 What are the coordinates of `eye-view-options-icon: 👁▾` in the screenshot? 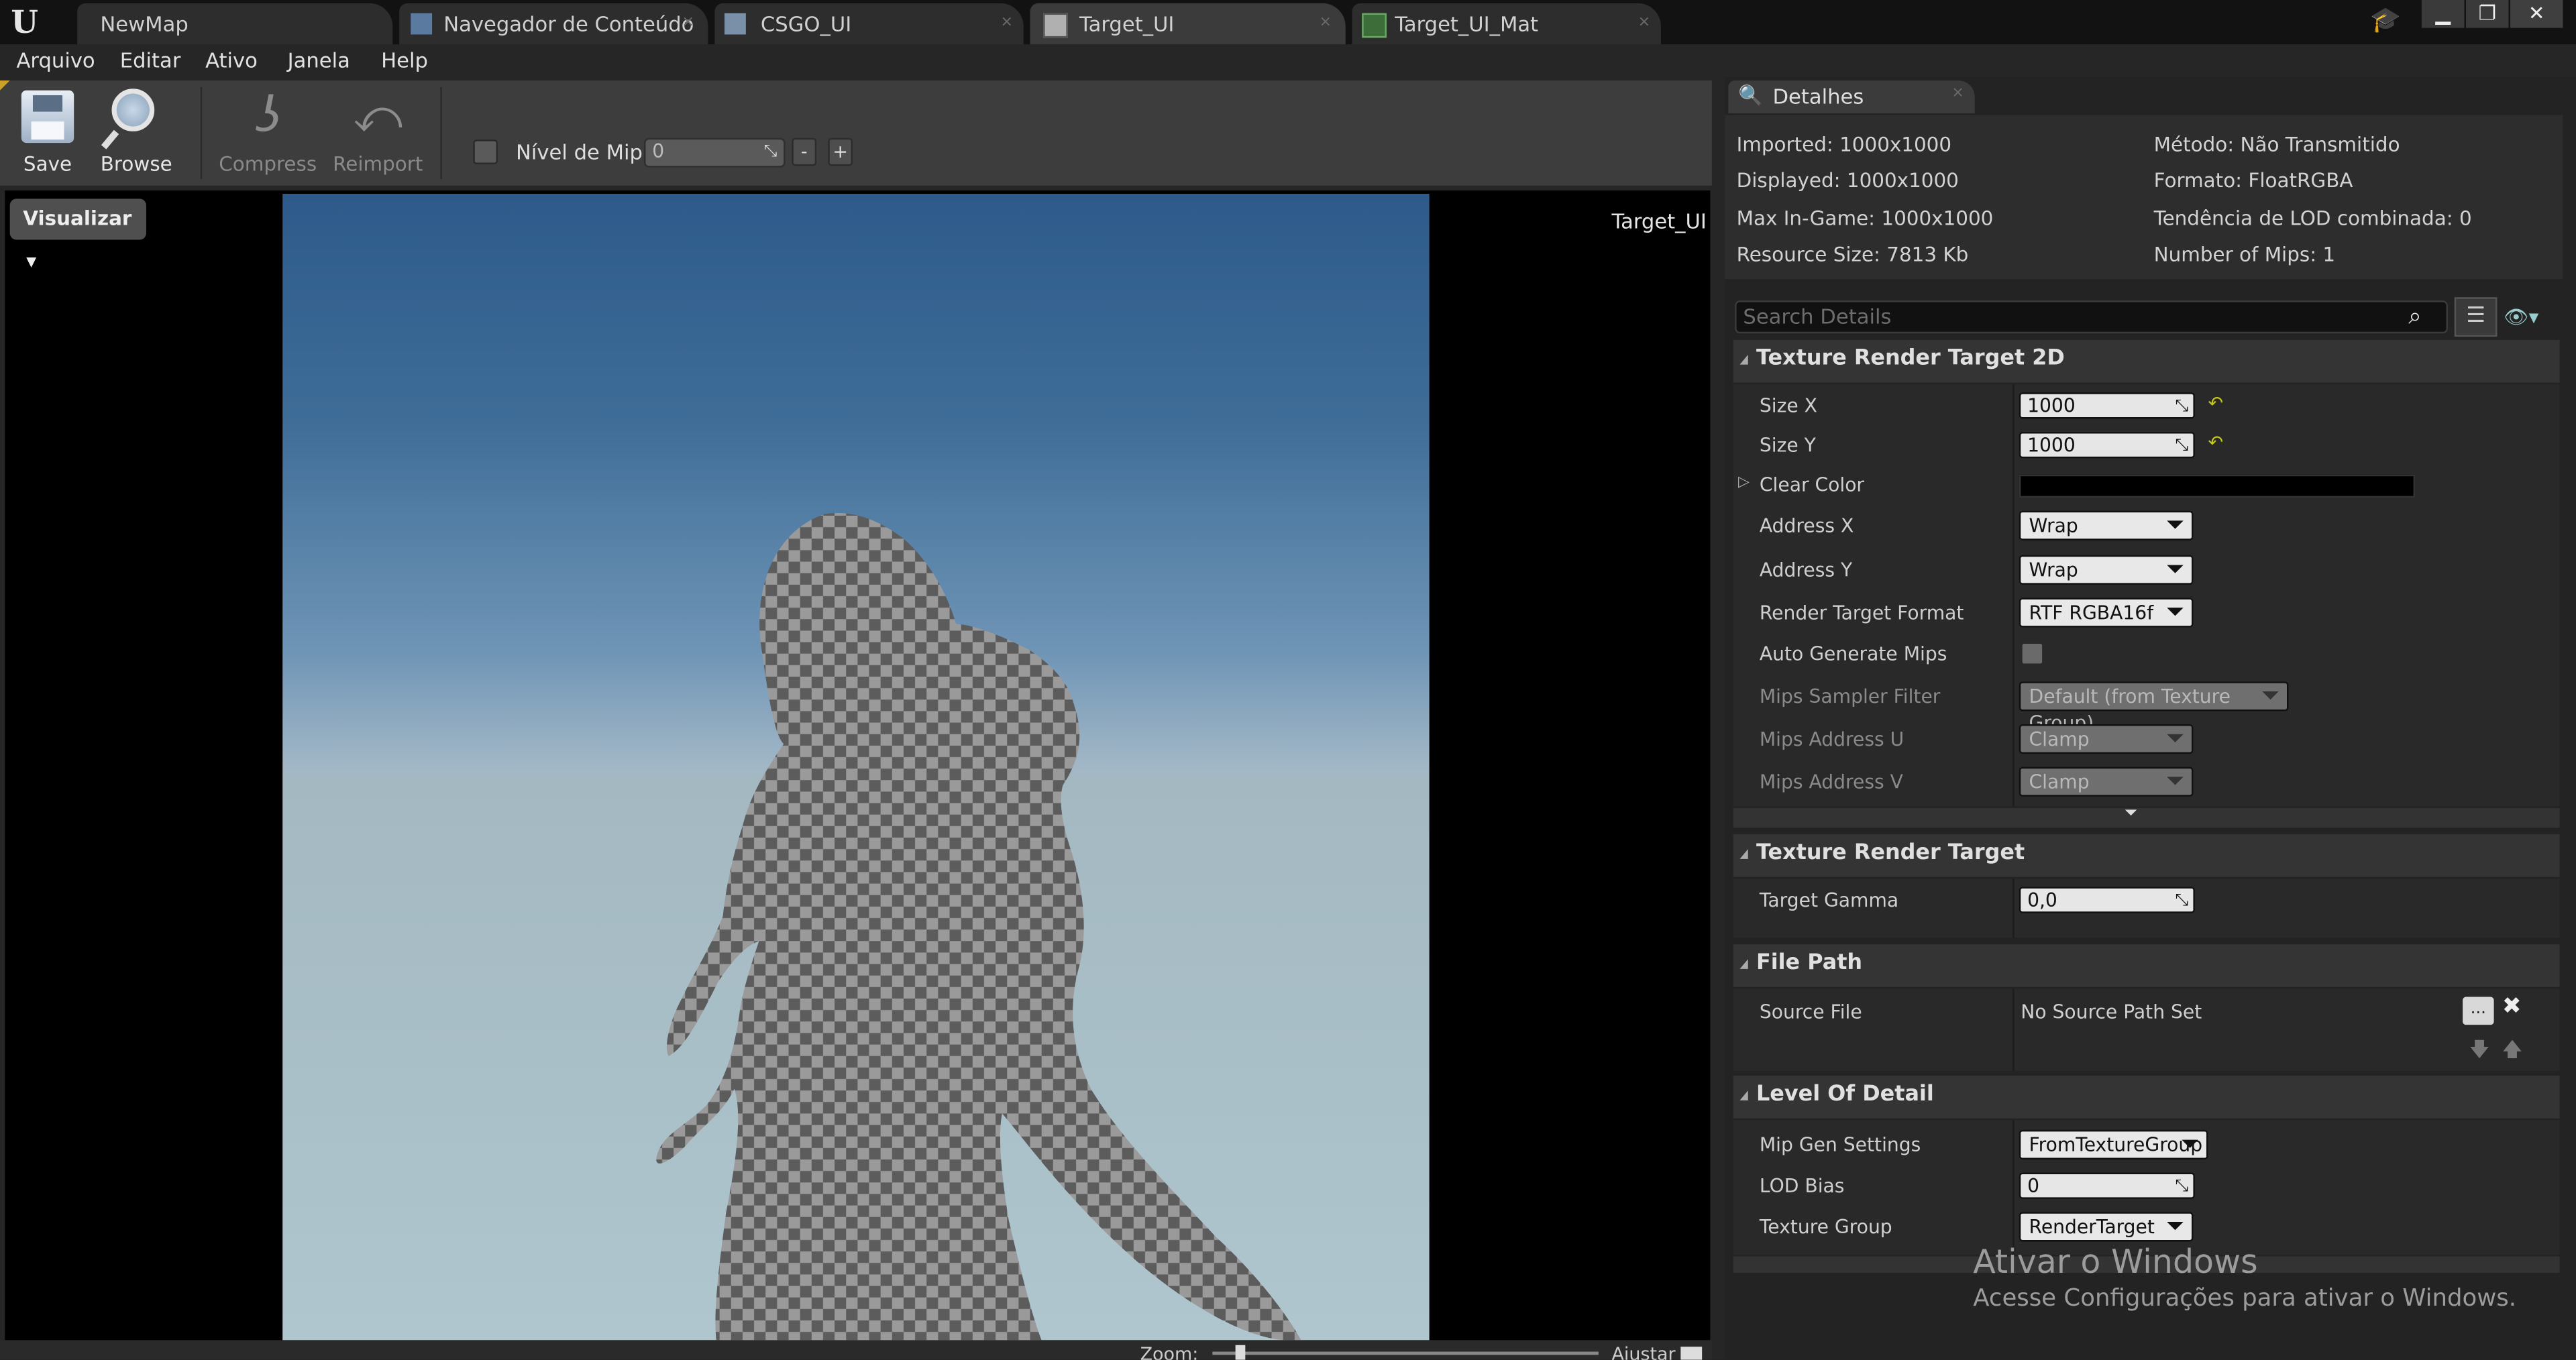 It's located at (2531, 317).